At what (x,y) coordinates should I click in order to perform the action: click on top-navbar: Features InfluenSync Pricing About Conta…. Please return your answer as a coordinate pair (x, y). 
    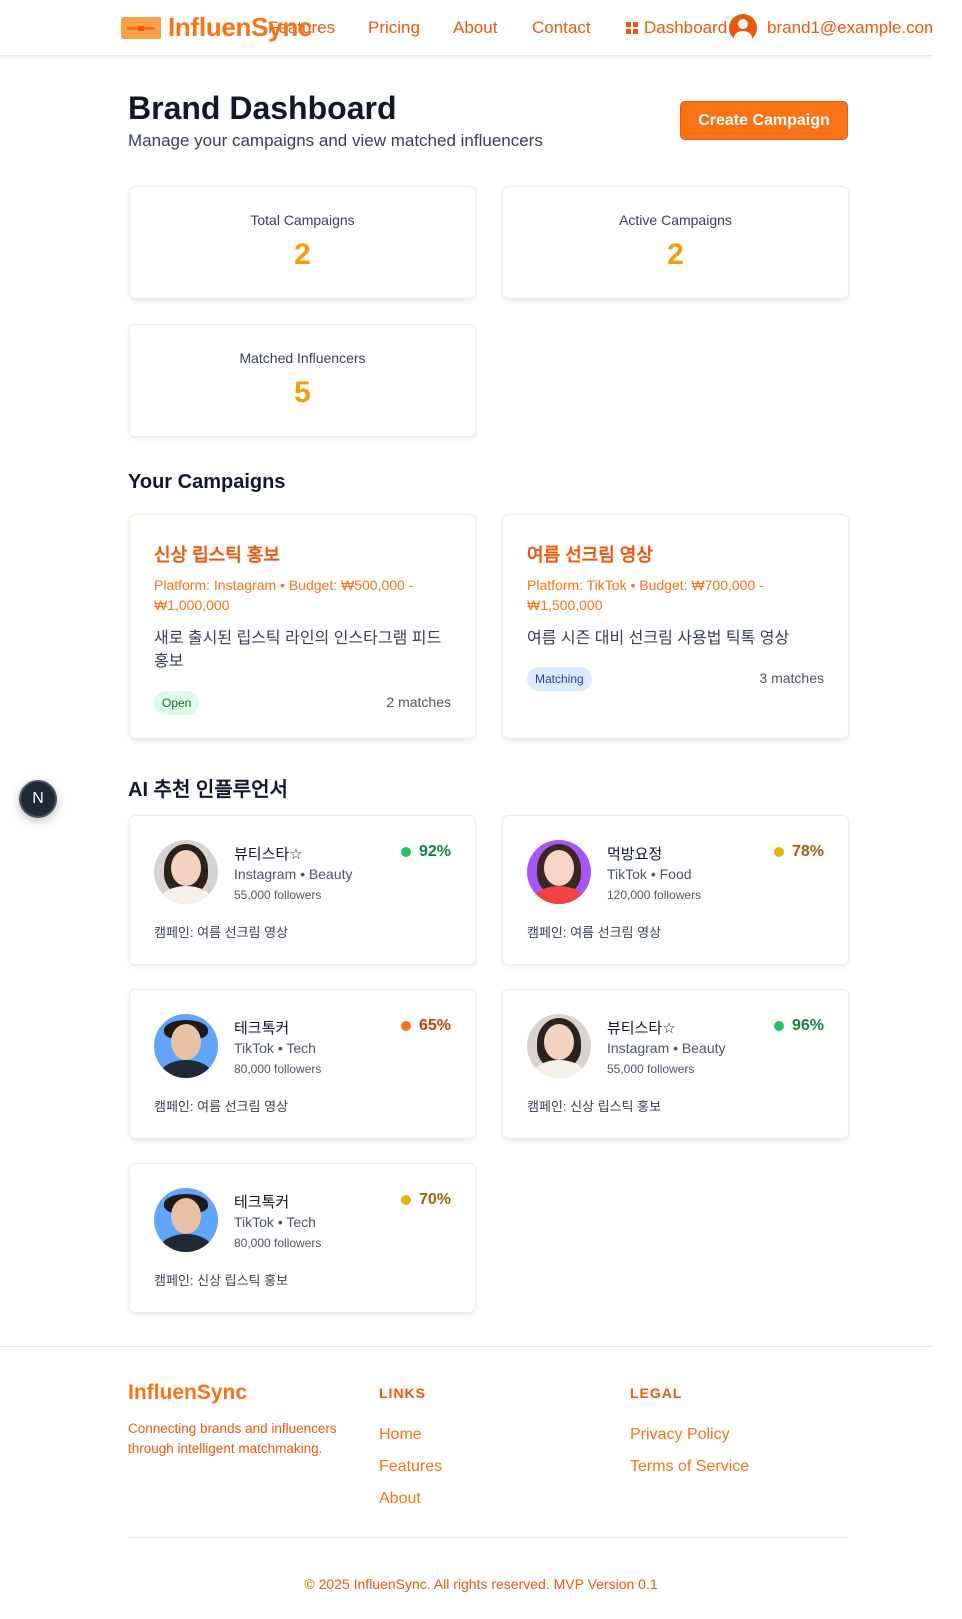
    Looking at the image, I should click on (469, 28).